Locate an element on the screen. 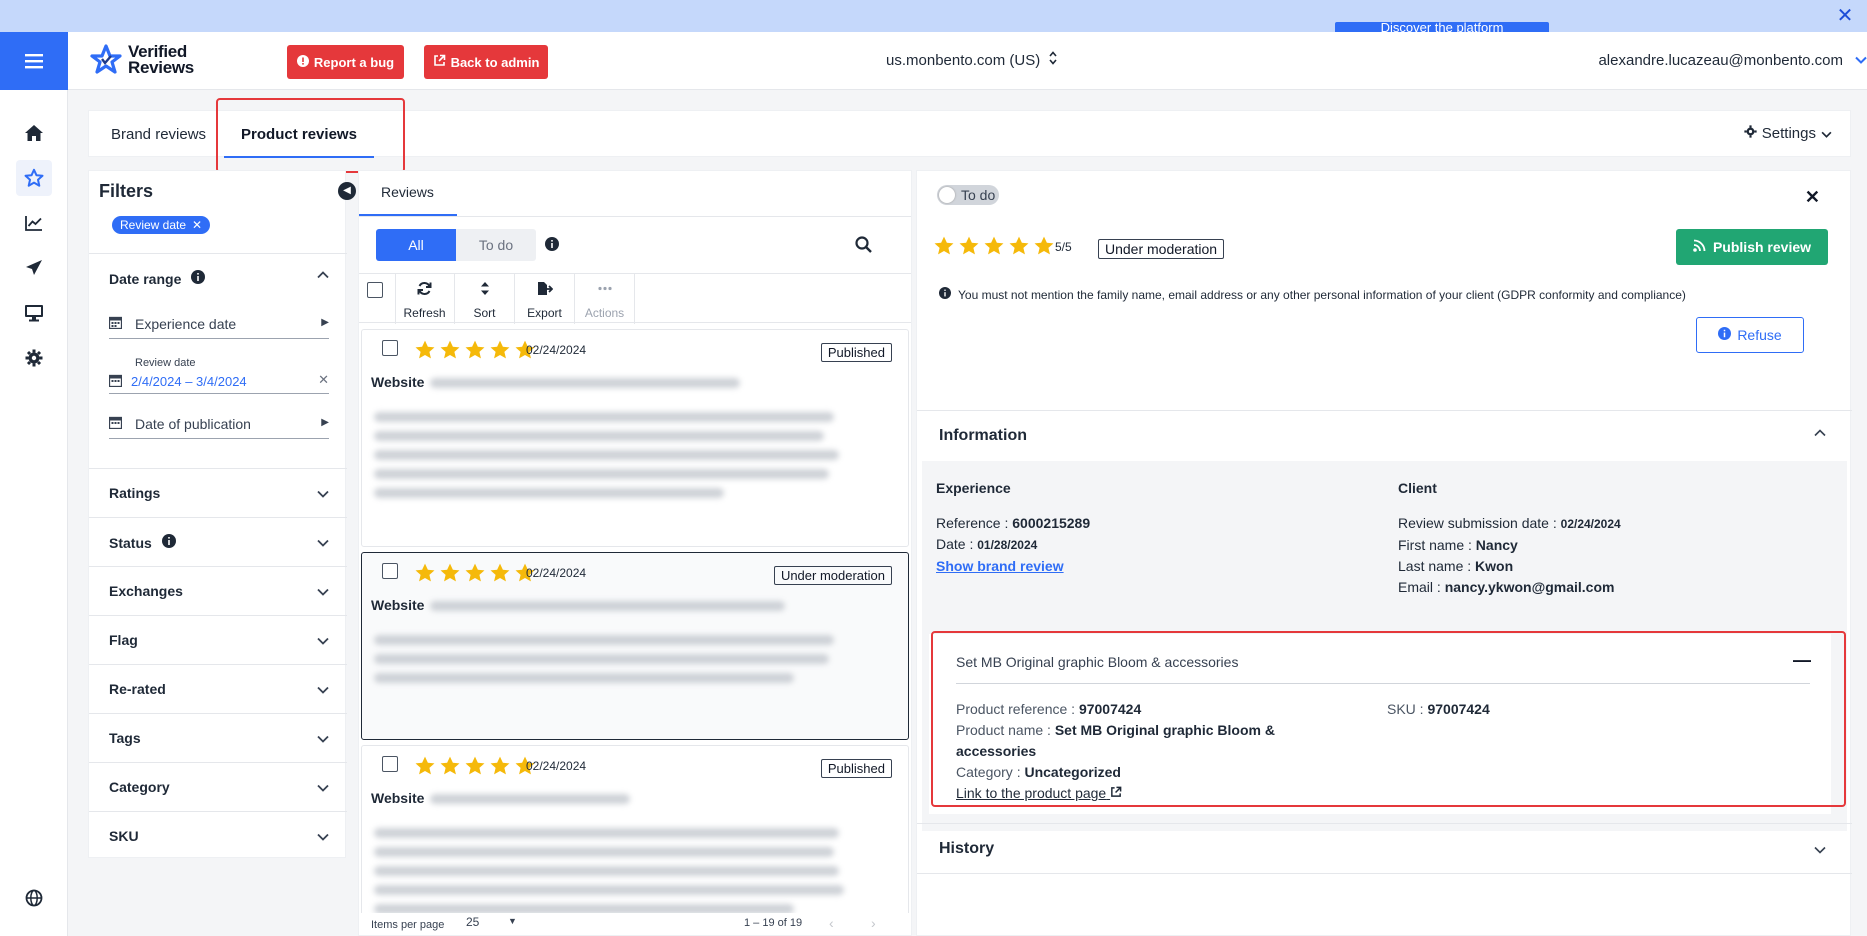 The image size is (1867, 936). filter-section-tags: Tags is located at coordinates (218, 737).